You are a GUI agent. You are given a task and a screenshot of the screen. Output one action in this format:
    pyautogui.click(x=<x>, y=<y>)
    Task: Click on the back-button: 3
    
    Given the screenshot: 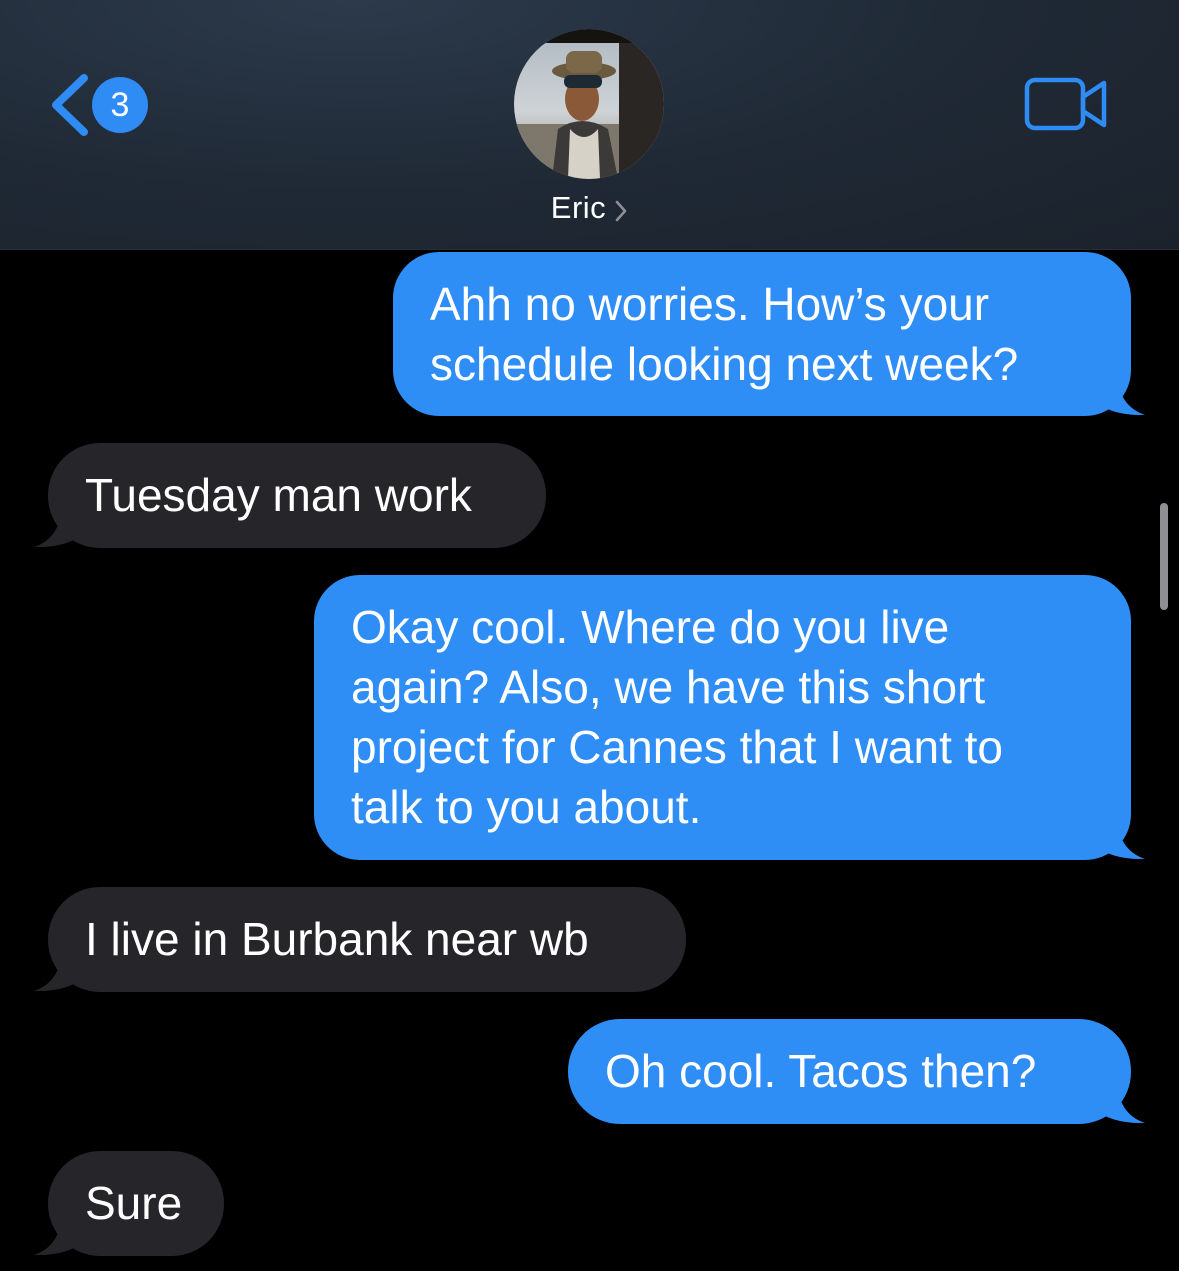 What is the action you would take?
    pyautogui.click(x=101, y=105)
    